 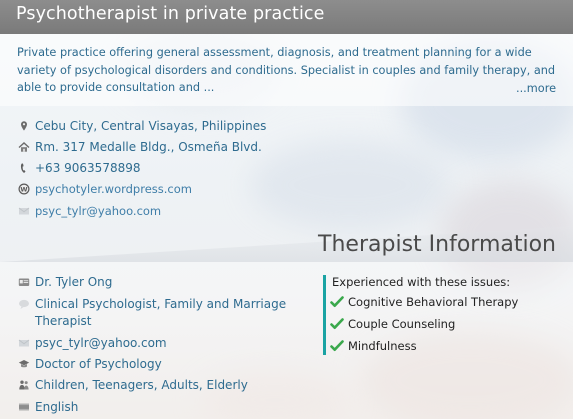 I want to click on website-row: W psychotyler.wordpress.com, so click(x=105, y=189).